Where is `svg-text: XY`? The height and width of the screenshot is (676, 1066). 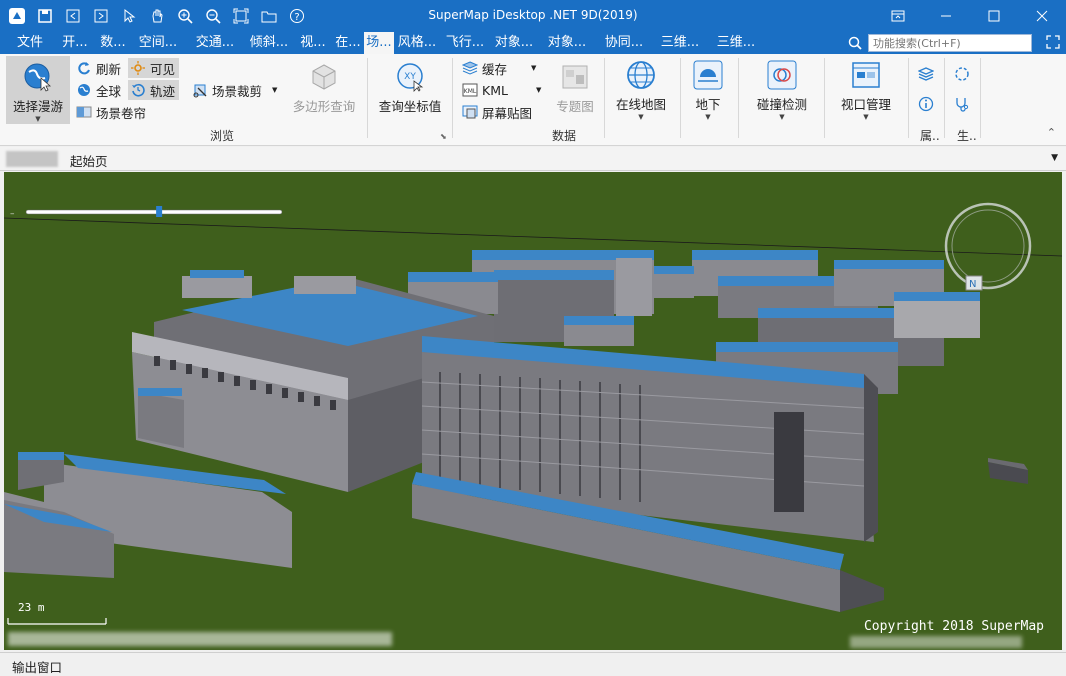
svg-text: XY is located at coordinates (410, 77).